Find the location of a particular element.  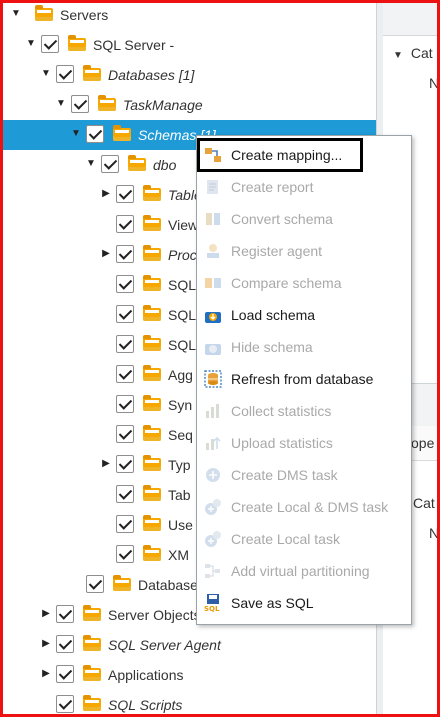

menu-item-upload-statistics: Upload statistics is located at coordinates (304, 443).